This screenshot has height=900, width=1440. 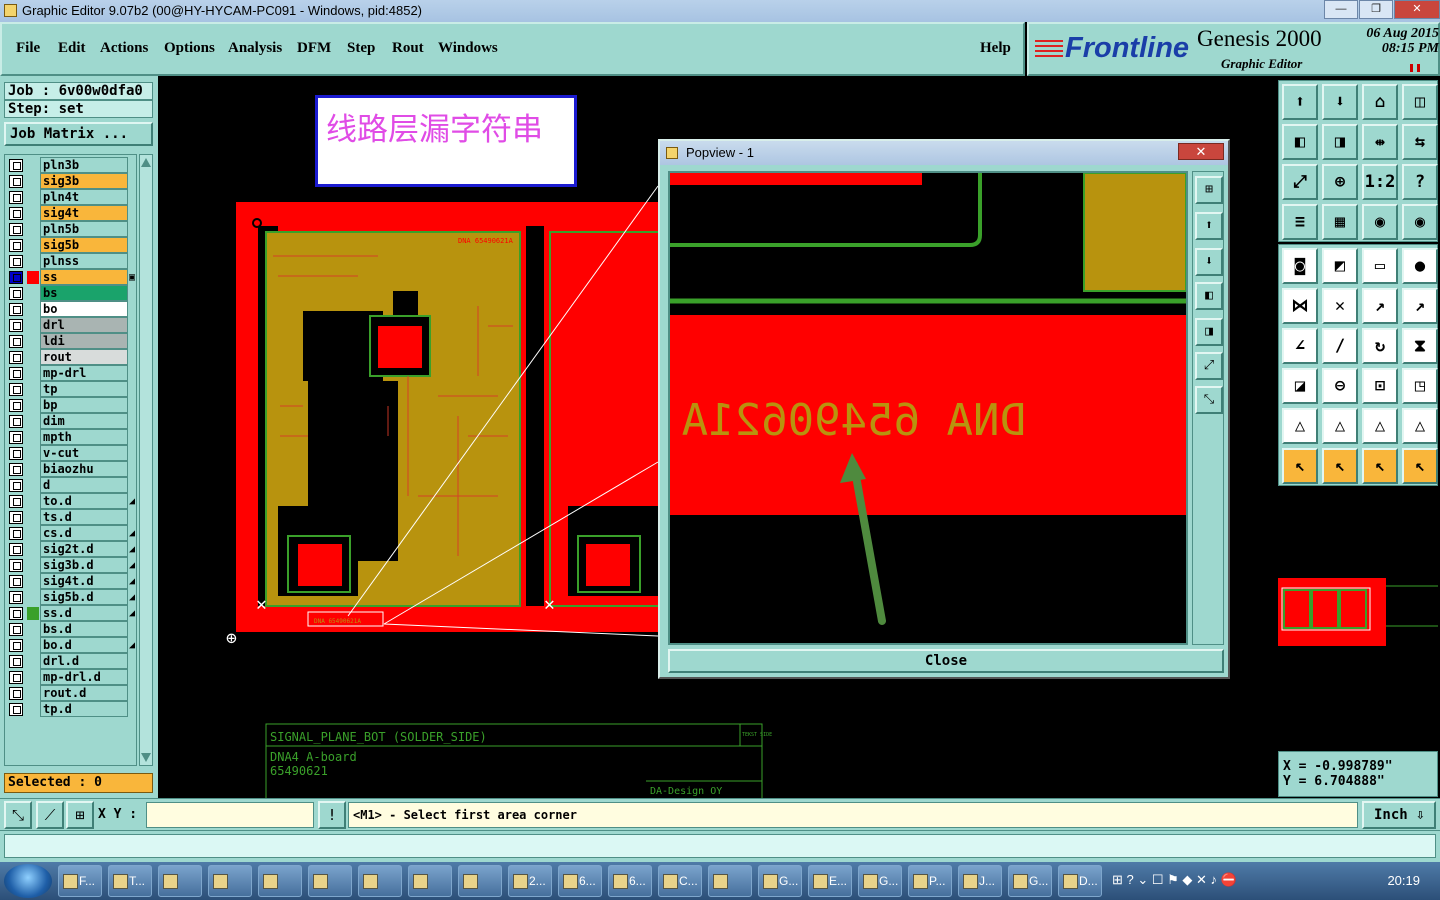 I want to click on tool-button: ⊕, so click(x=1340, y=182).